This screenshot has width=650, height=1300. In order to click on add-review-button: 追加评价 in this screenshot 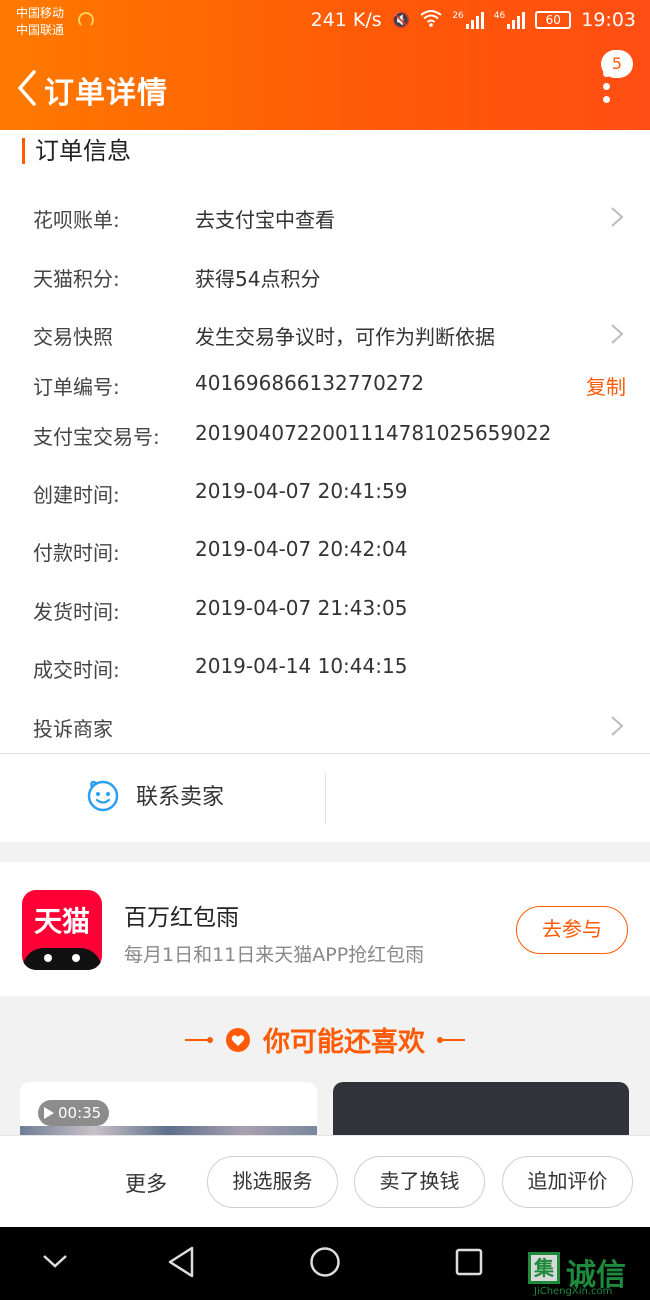, I will do `click(567, 1182)`.